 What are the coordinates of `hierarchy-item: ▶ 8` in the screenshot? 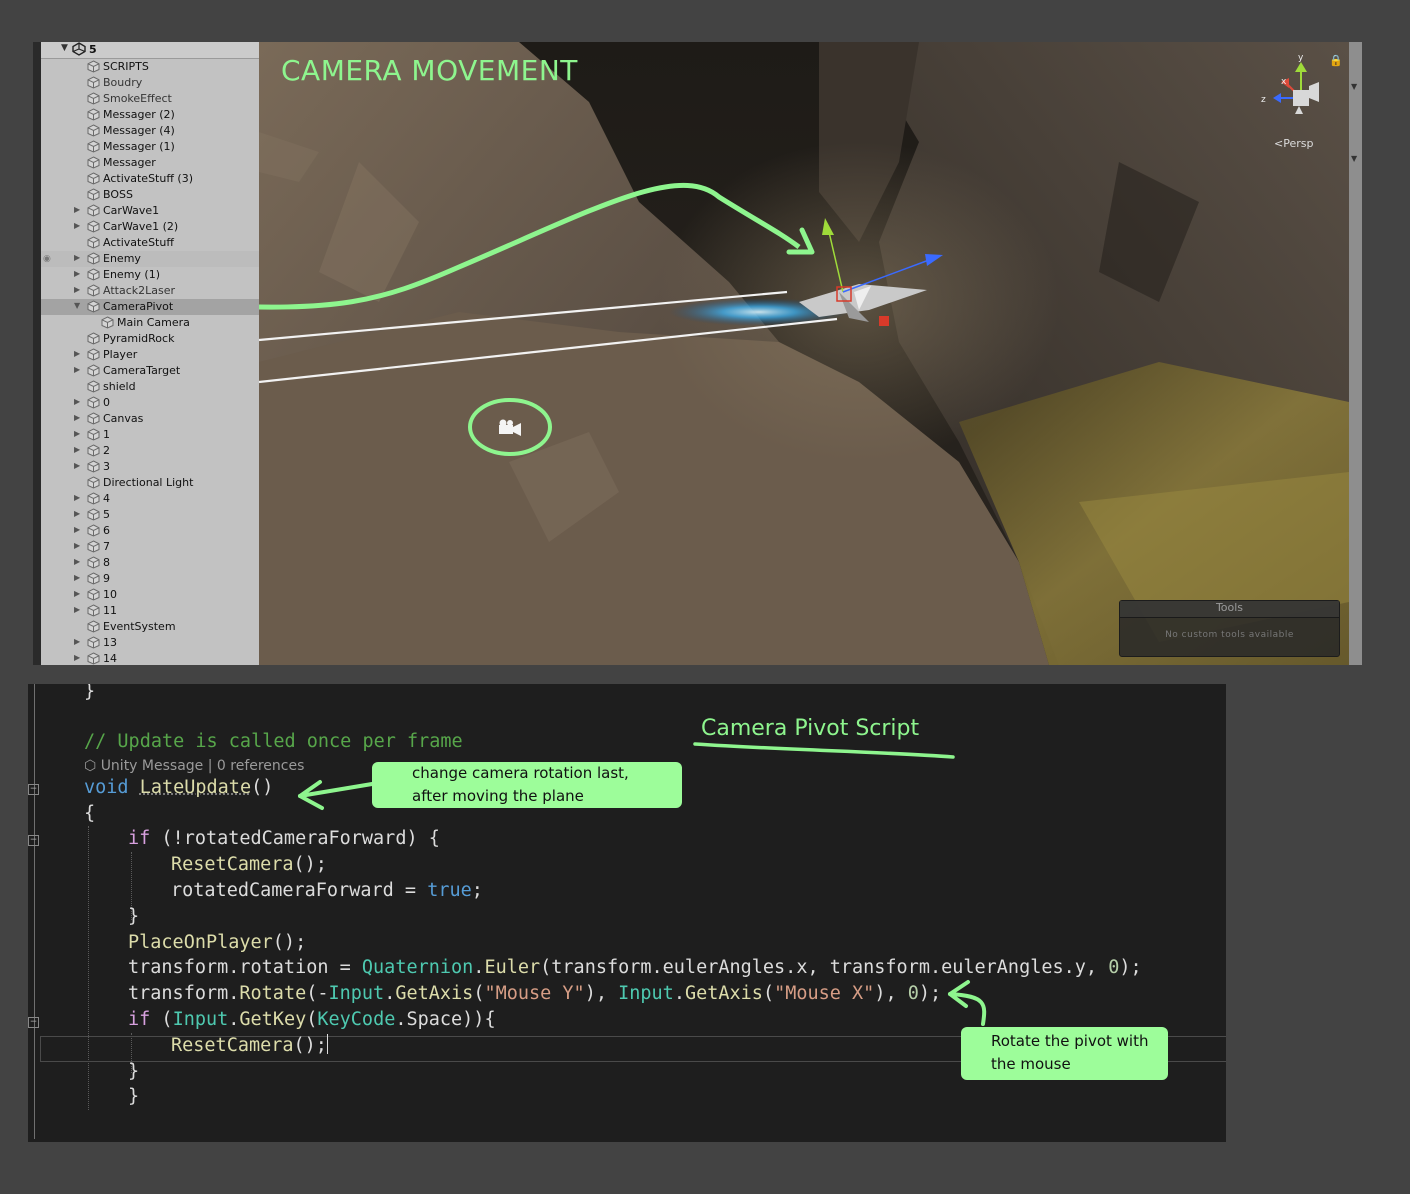 It's located at (159, 563).